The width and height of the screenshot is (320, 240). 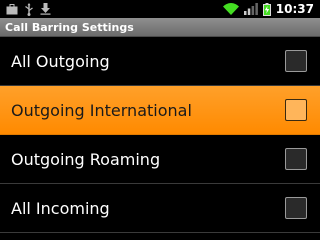 I want to click on briefcase-icon, so click(x=12, y=9).